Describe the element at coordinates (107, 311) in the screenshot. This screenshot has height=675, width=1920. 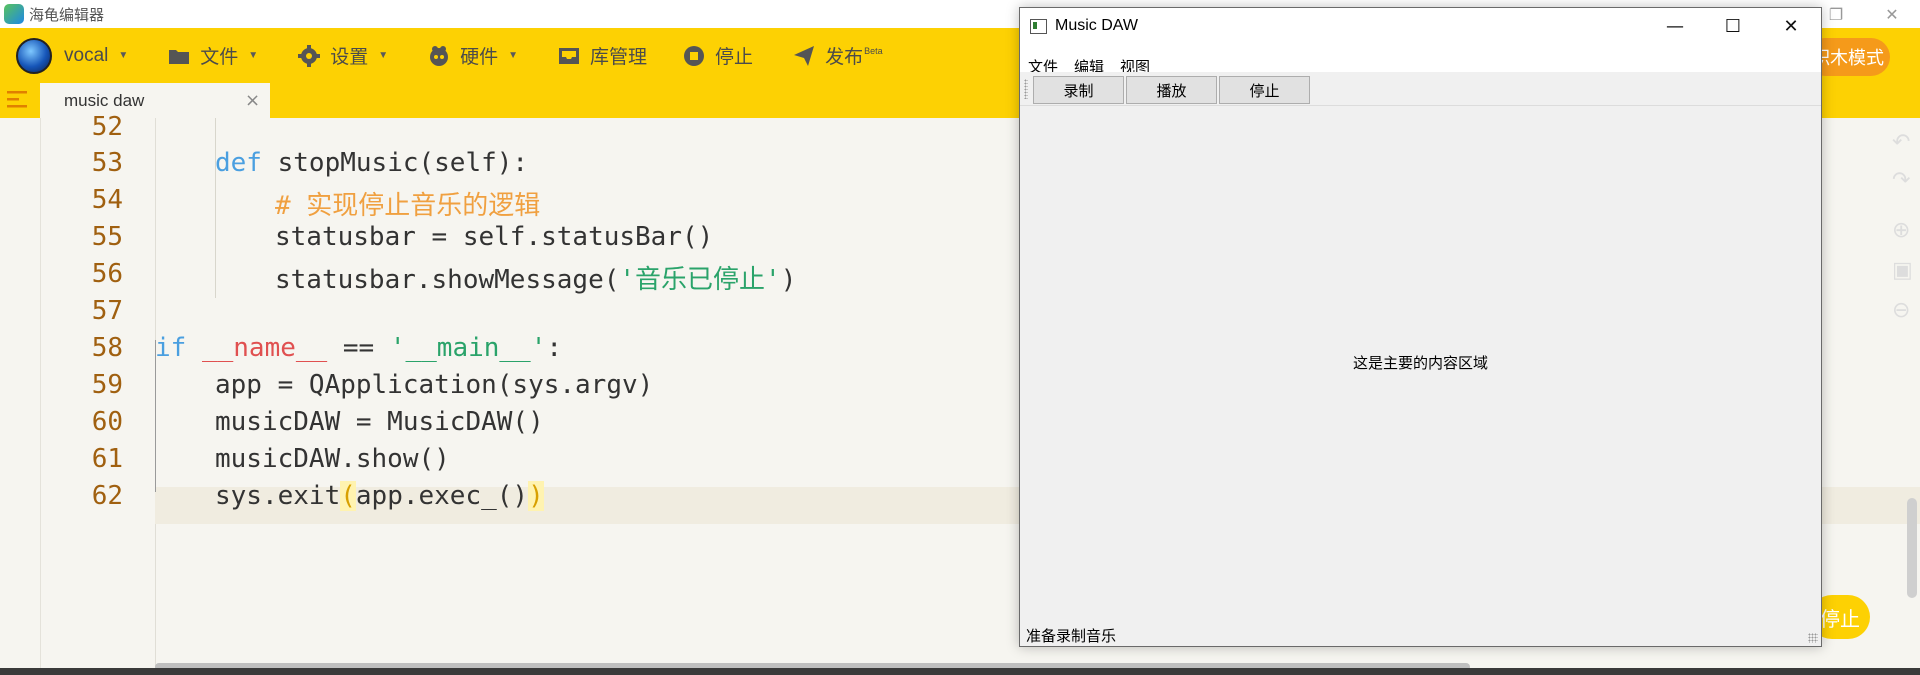
I see `line-number: 57` at that location.